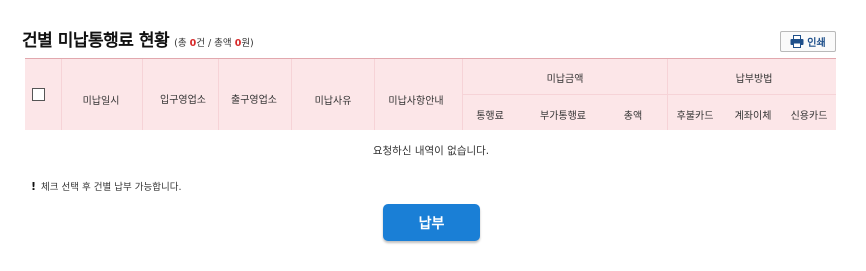 The height and width of the screenshot is (271, 866). Describe the element at coordinates (754, 79) in the screenshot. I see `col-group-method: 납부방법` at that location.